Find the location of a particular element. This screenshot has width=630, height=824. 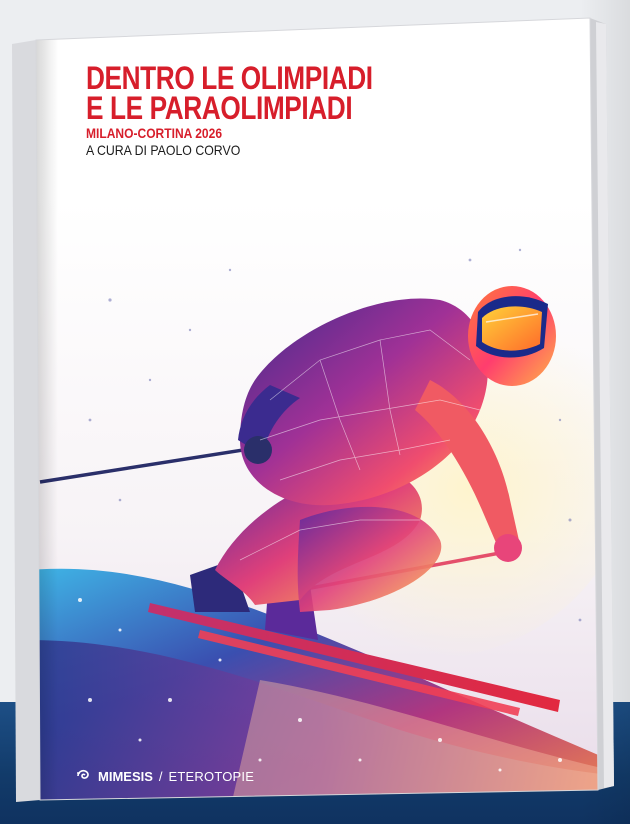

publisher-imprint: MIMESIS / ETEROTOPIE is located at coordinates (165, 776).